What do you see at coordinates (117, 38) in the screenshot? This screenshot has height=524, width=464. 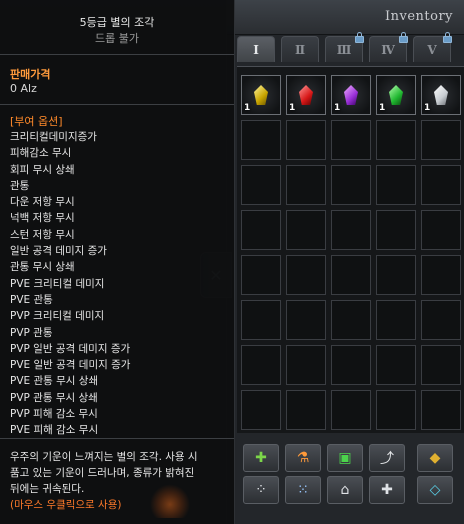 I see `item-restriction: 드롭 불가` at bounding box center [117, 38].